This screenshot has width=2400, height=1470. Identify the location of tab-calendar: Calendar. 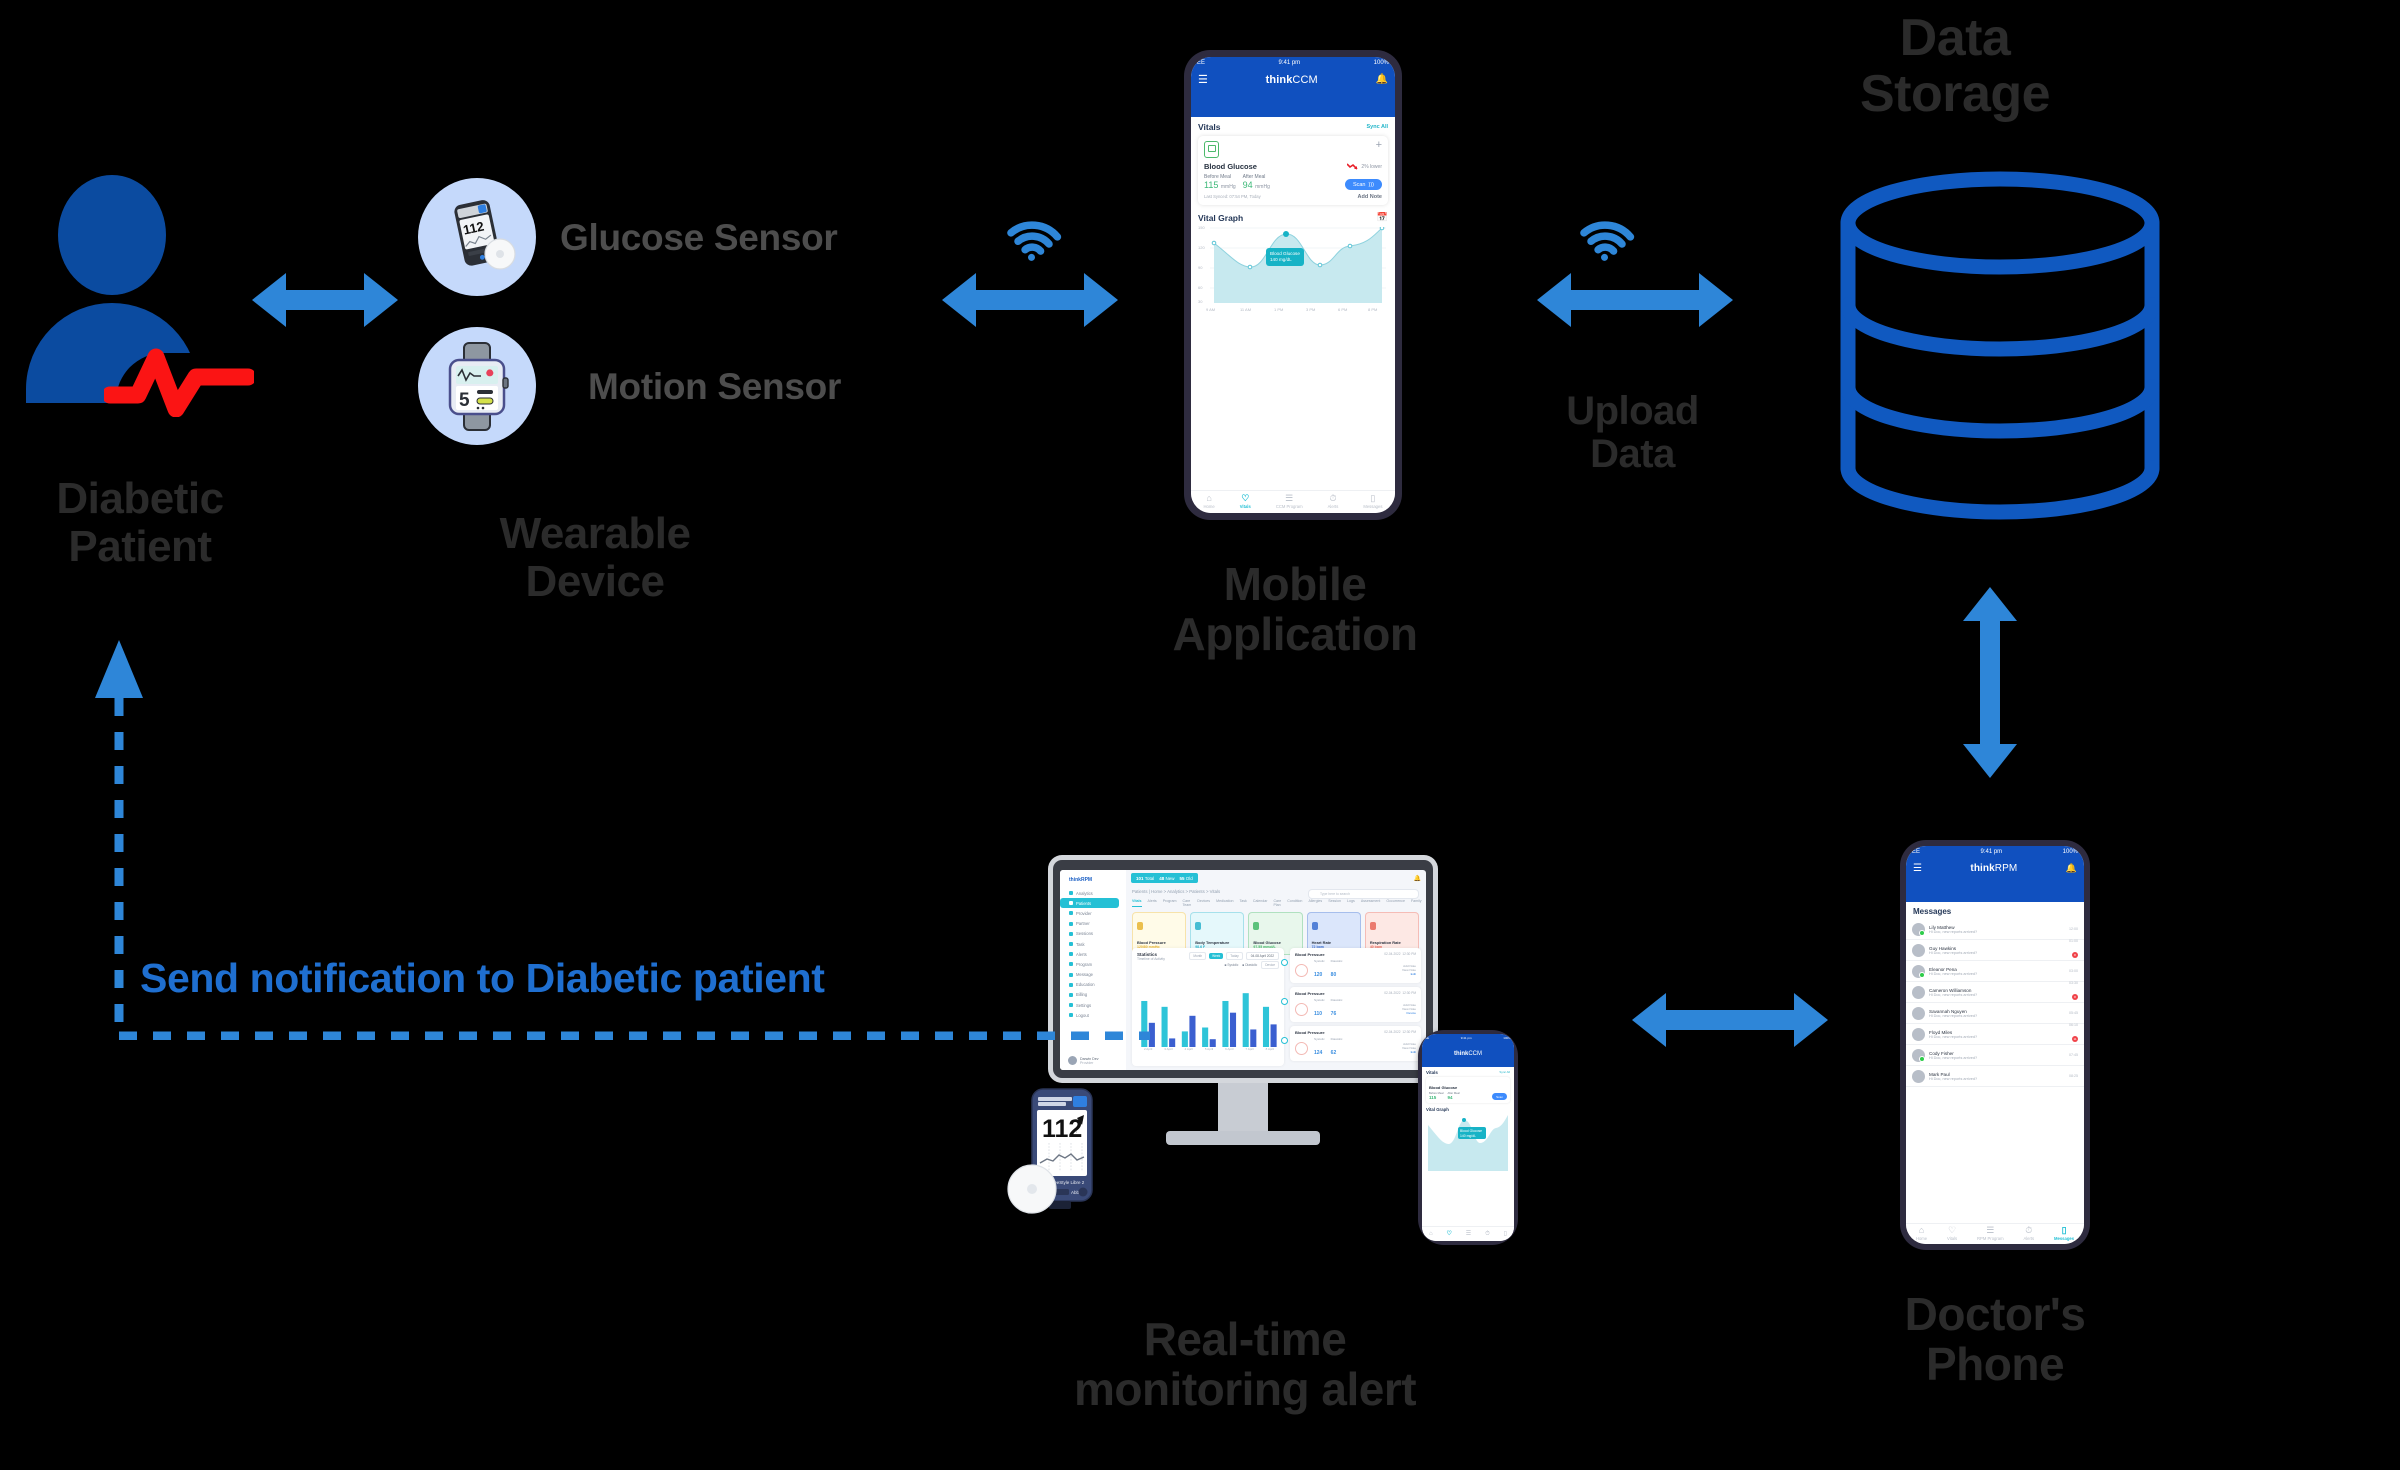
(1260, 903).